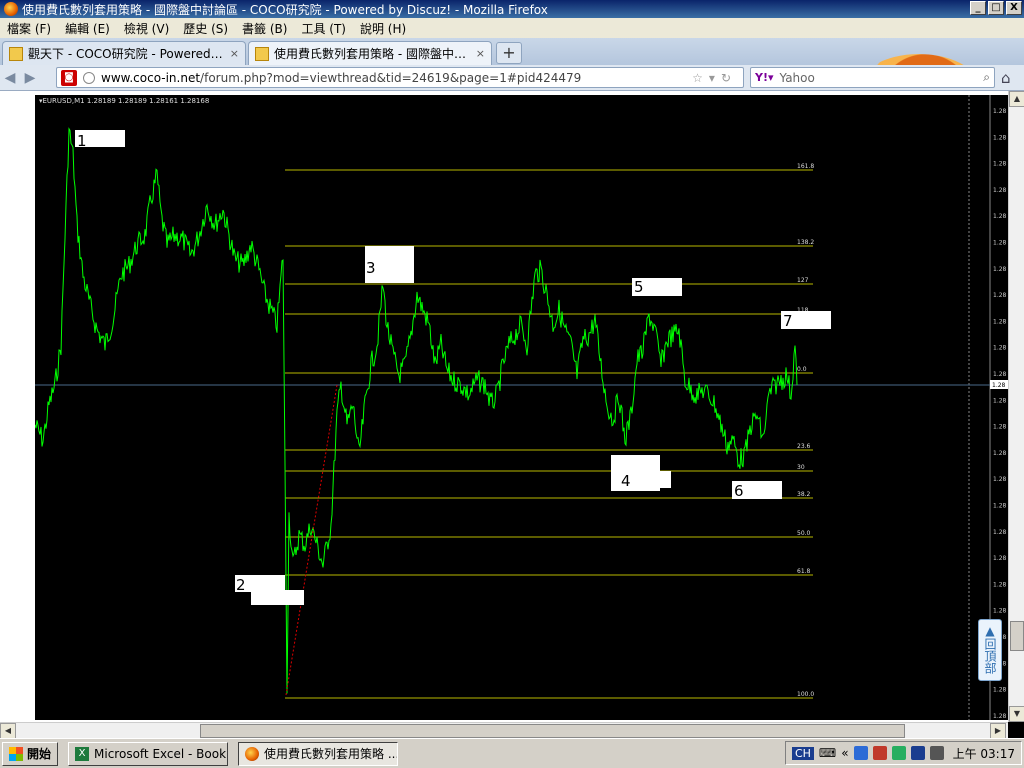  I want to click on fib-level-label: 0.0, so click(802, 369).